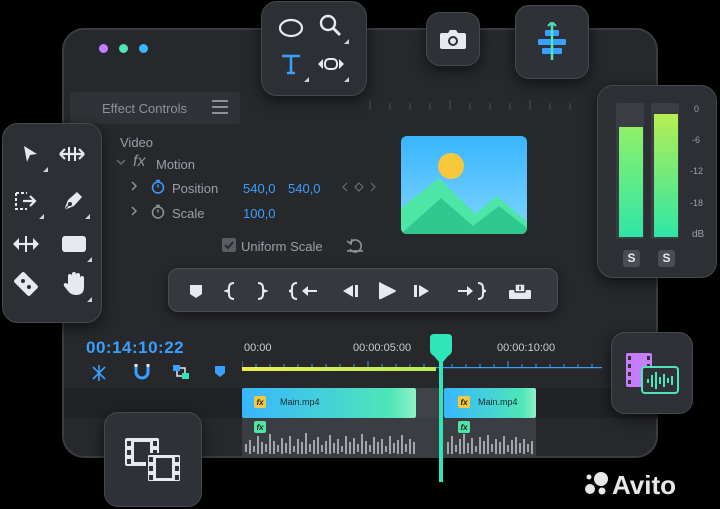 The image size is (720, 509). What do you see at coordinates (631, 182) in the screenshot?
I see `meter-level-left` at bounding box center [631, 182].